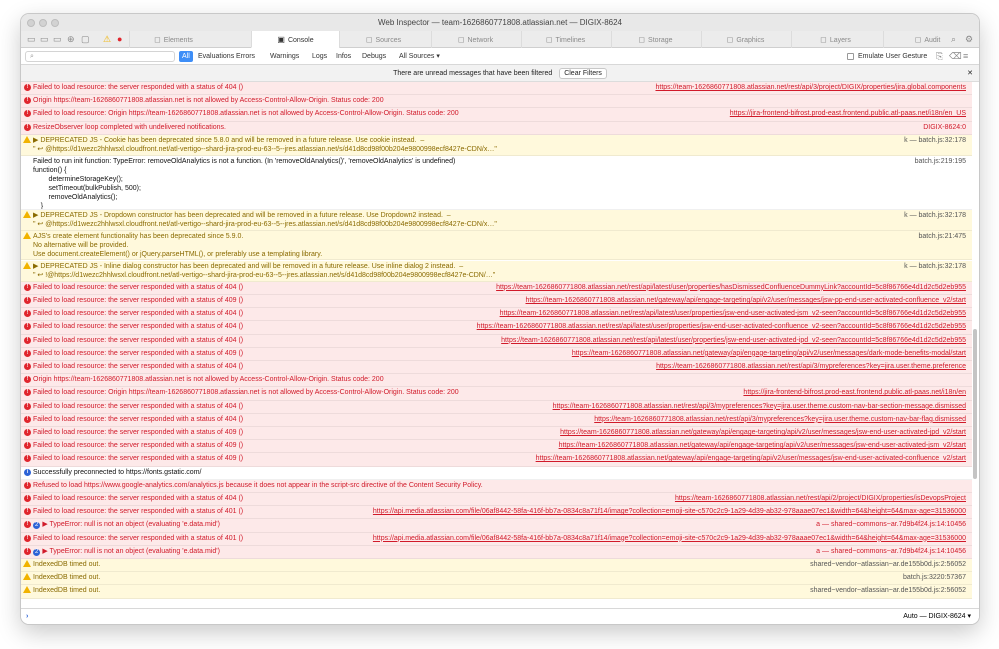 The height and width of the screenshot is (649, 999). Describe the element at coordinates (107, 39) in the screenshot. I see `warning-icon: ⚠` at that location.